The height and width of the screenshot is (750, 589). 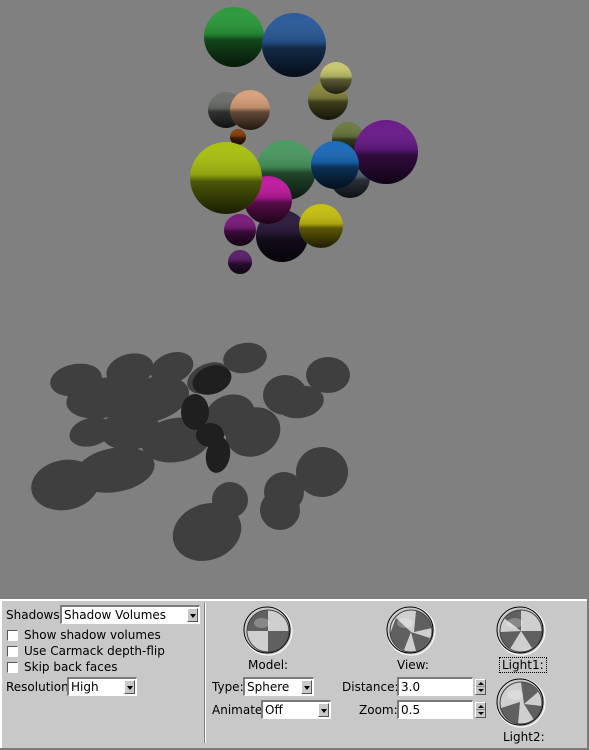 What do you see at coordinates (12, 667) in the screenshot?
I see `skip-back-faces-checkbox` at bounding box center [12, 667].